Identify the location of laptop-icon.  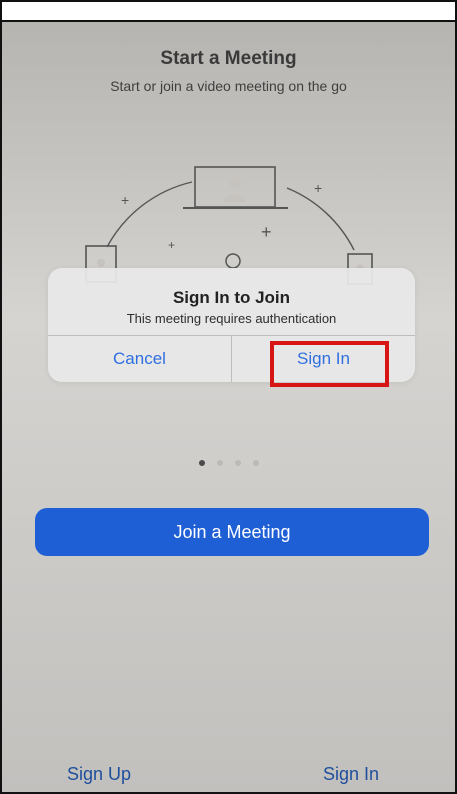
(235, 187).